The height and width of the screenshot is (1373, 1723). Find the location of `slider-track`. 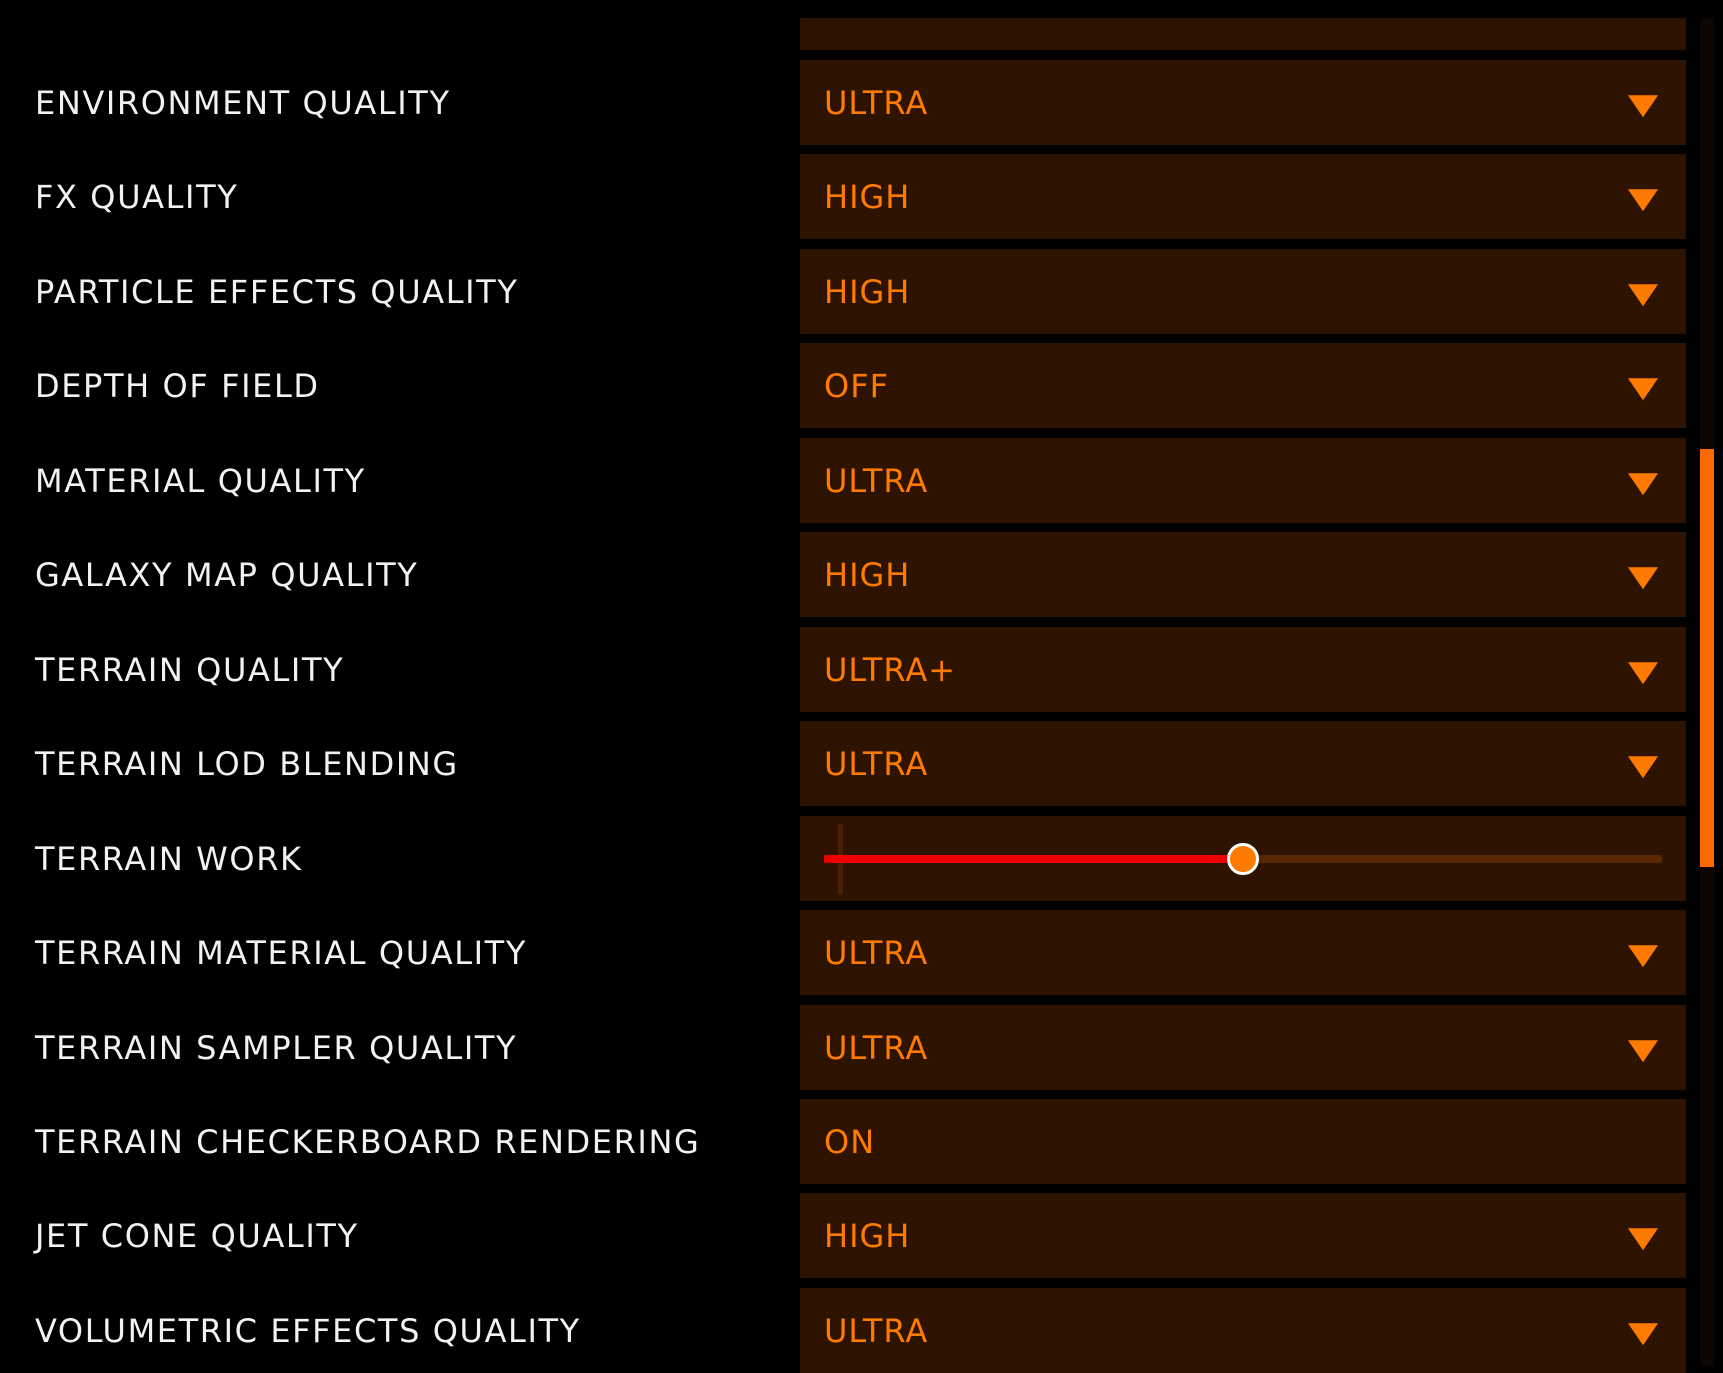

slider-track is located at coordinates (1243, 858).